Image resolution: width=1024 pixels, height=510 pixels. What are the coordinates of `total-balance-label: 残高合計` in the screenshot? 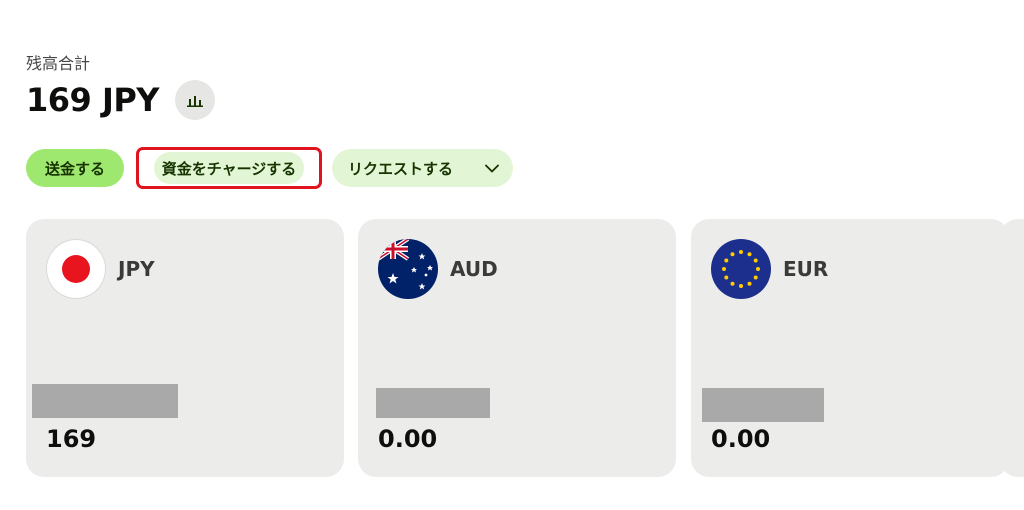 It's located at (58, 63).